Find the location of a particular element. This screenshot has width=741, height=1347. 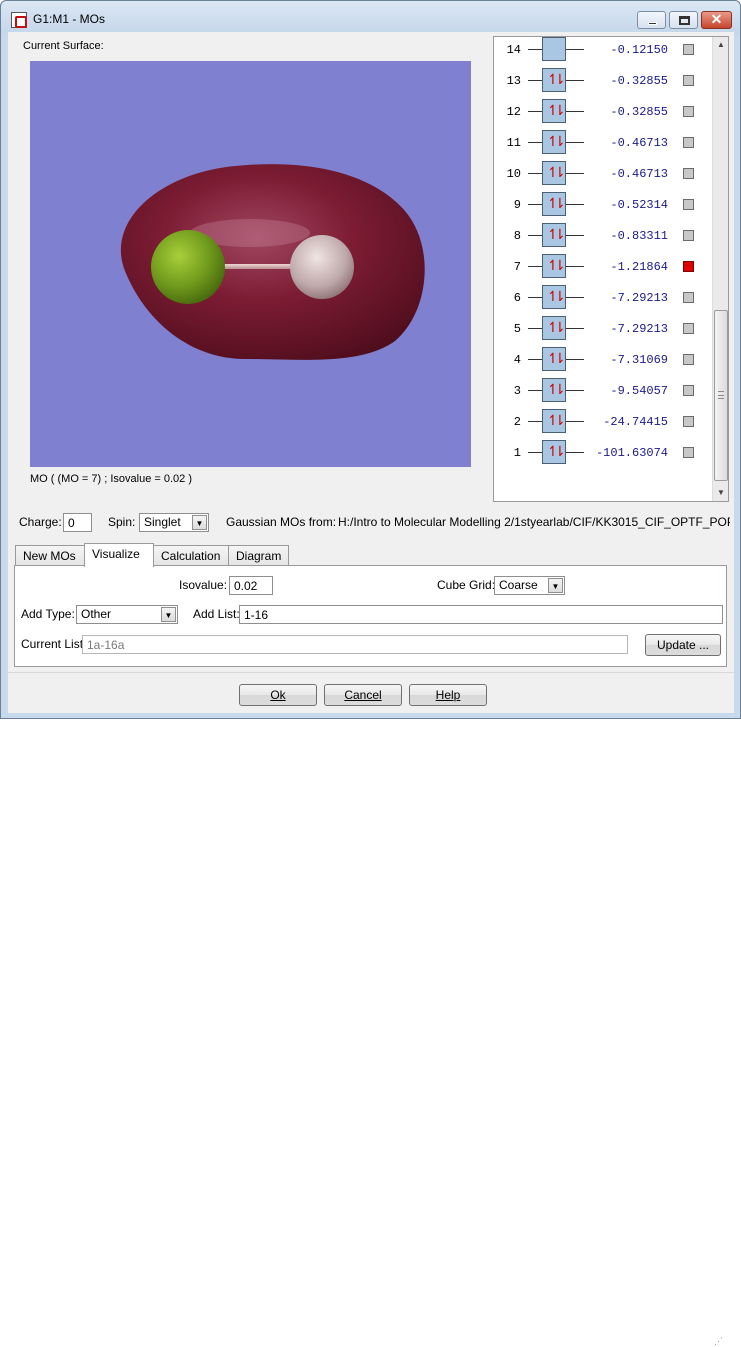

close-button: ✕ is located at coordinates (716, 20).